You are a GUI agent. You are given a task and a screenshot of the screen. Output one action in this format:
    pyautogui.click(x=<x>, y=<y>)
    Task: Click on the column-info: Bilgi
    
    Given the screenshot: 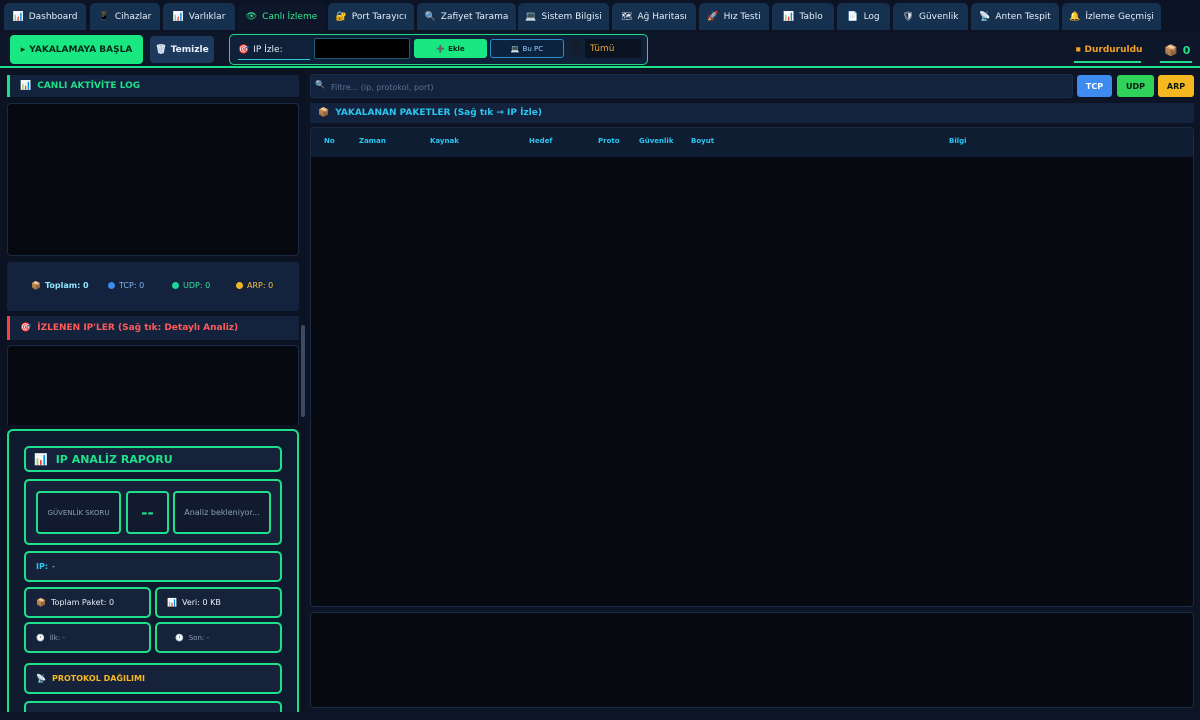 What is the action you would take?
    pyautogui.click(x=958, y=141)
    